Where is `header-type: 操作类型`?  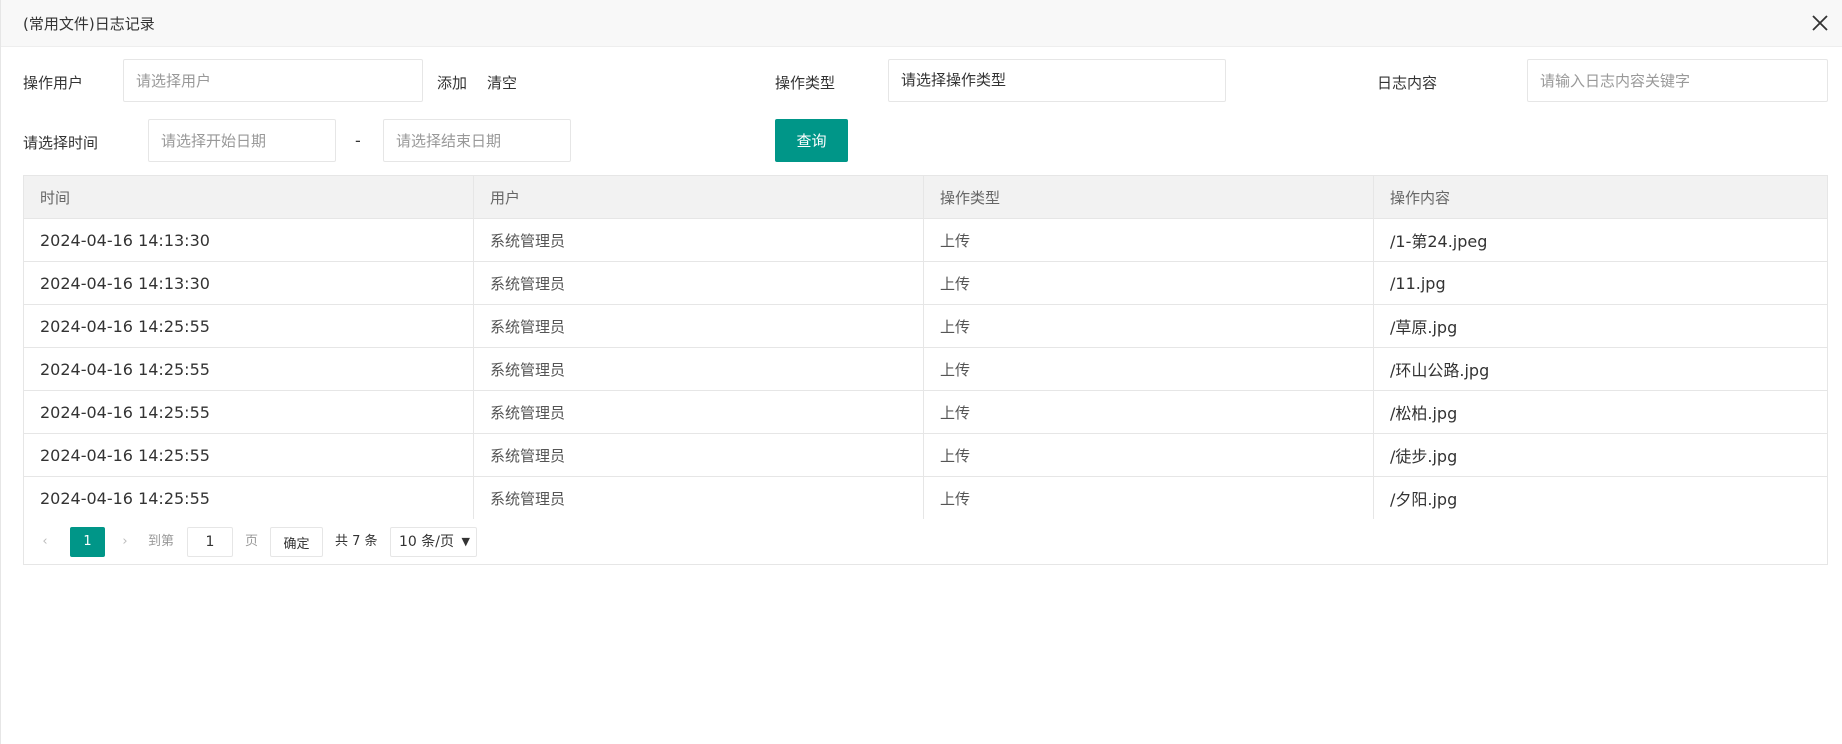
header-type: 操作类型 is located at coordinates (1148, 197).